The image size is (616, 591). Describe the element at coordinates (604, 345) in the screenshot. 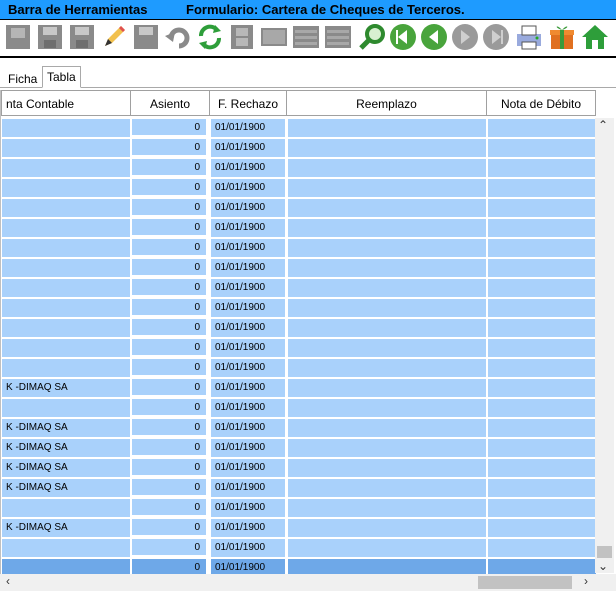

I see `vertical-scrollbar: ⌃ ⌄` at that location.